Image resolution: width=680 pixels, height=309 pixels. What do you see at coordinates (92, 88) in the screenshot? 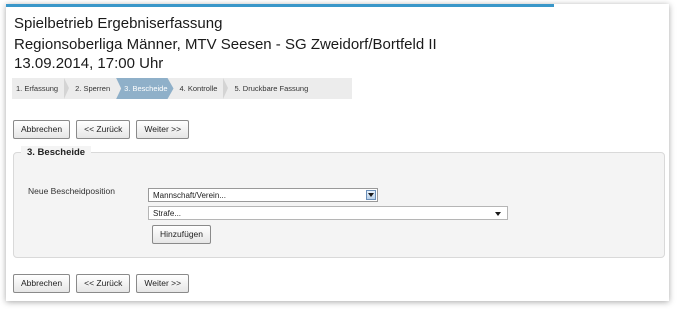
I see `step-sperren: 2. Sperren` at bounding box center [92, 88].